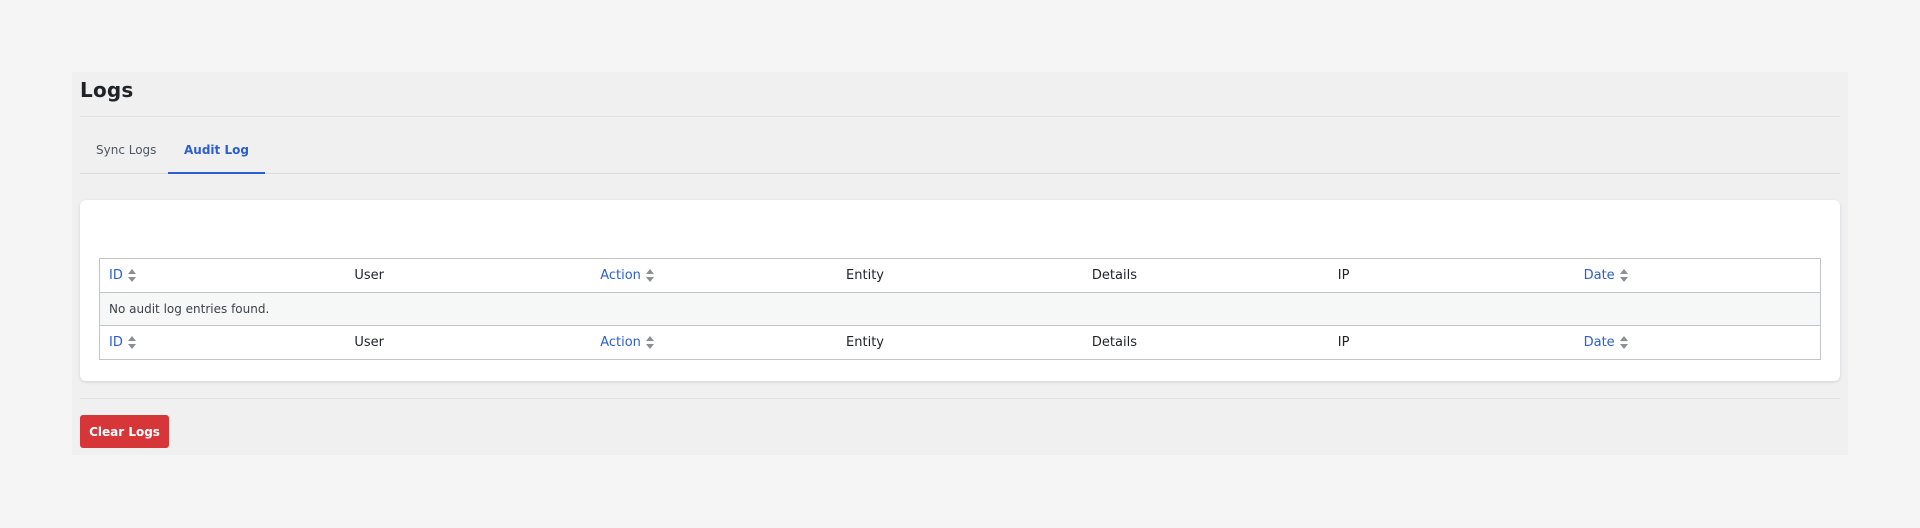 This screenshot has height=528, width=1920. What do you see at coordinates (714, 342) in the screenshot?
I see `column-footer-action: Action` at bounding box center [714, 342].